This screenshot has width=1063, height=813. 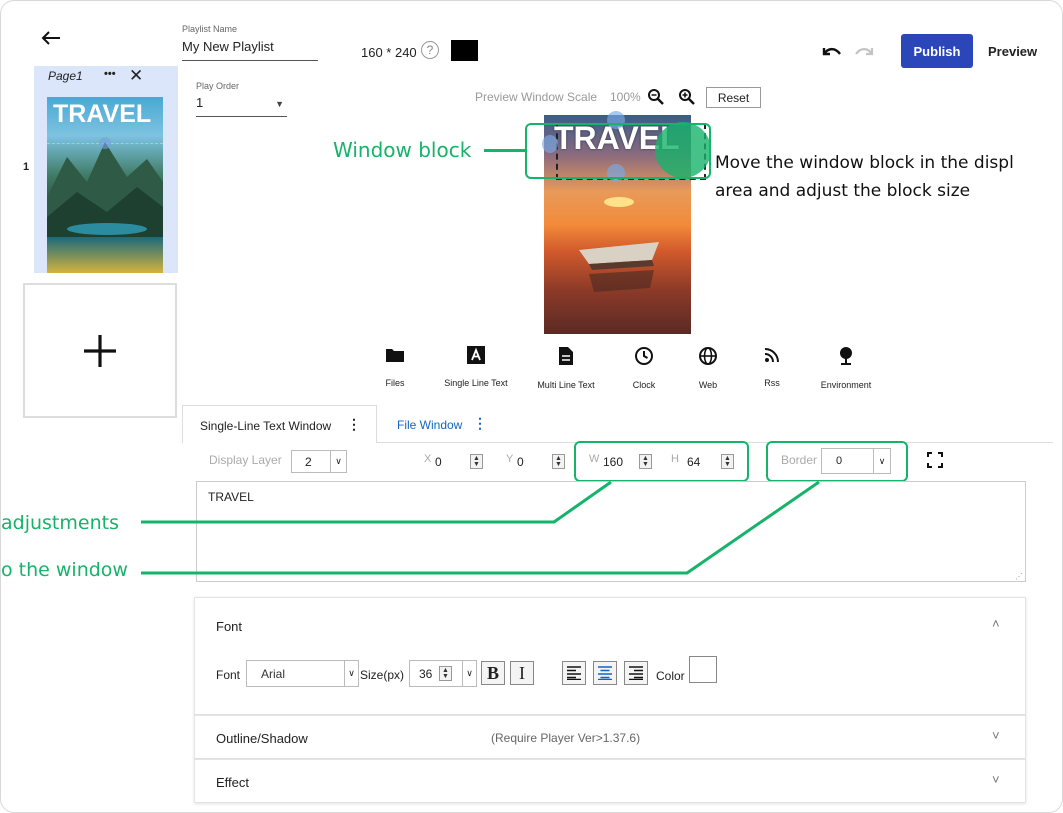 What do you see at coordinates (996, 735) in the screenshot?
I see `chevron-down-icon: ˅` at bounding box center [996, 735].